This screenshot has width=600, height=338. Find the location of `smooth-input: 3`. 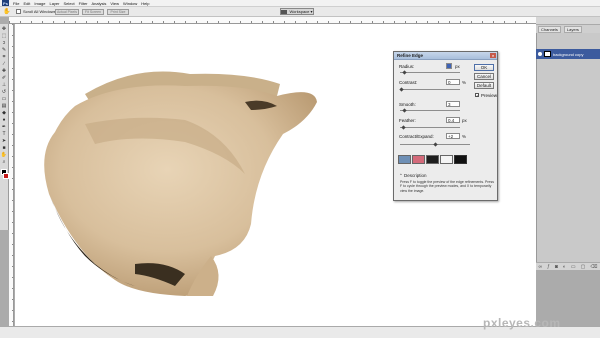

smooth-input: 3 is located at coordinates (453, 104).